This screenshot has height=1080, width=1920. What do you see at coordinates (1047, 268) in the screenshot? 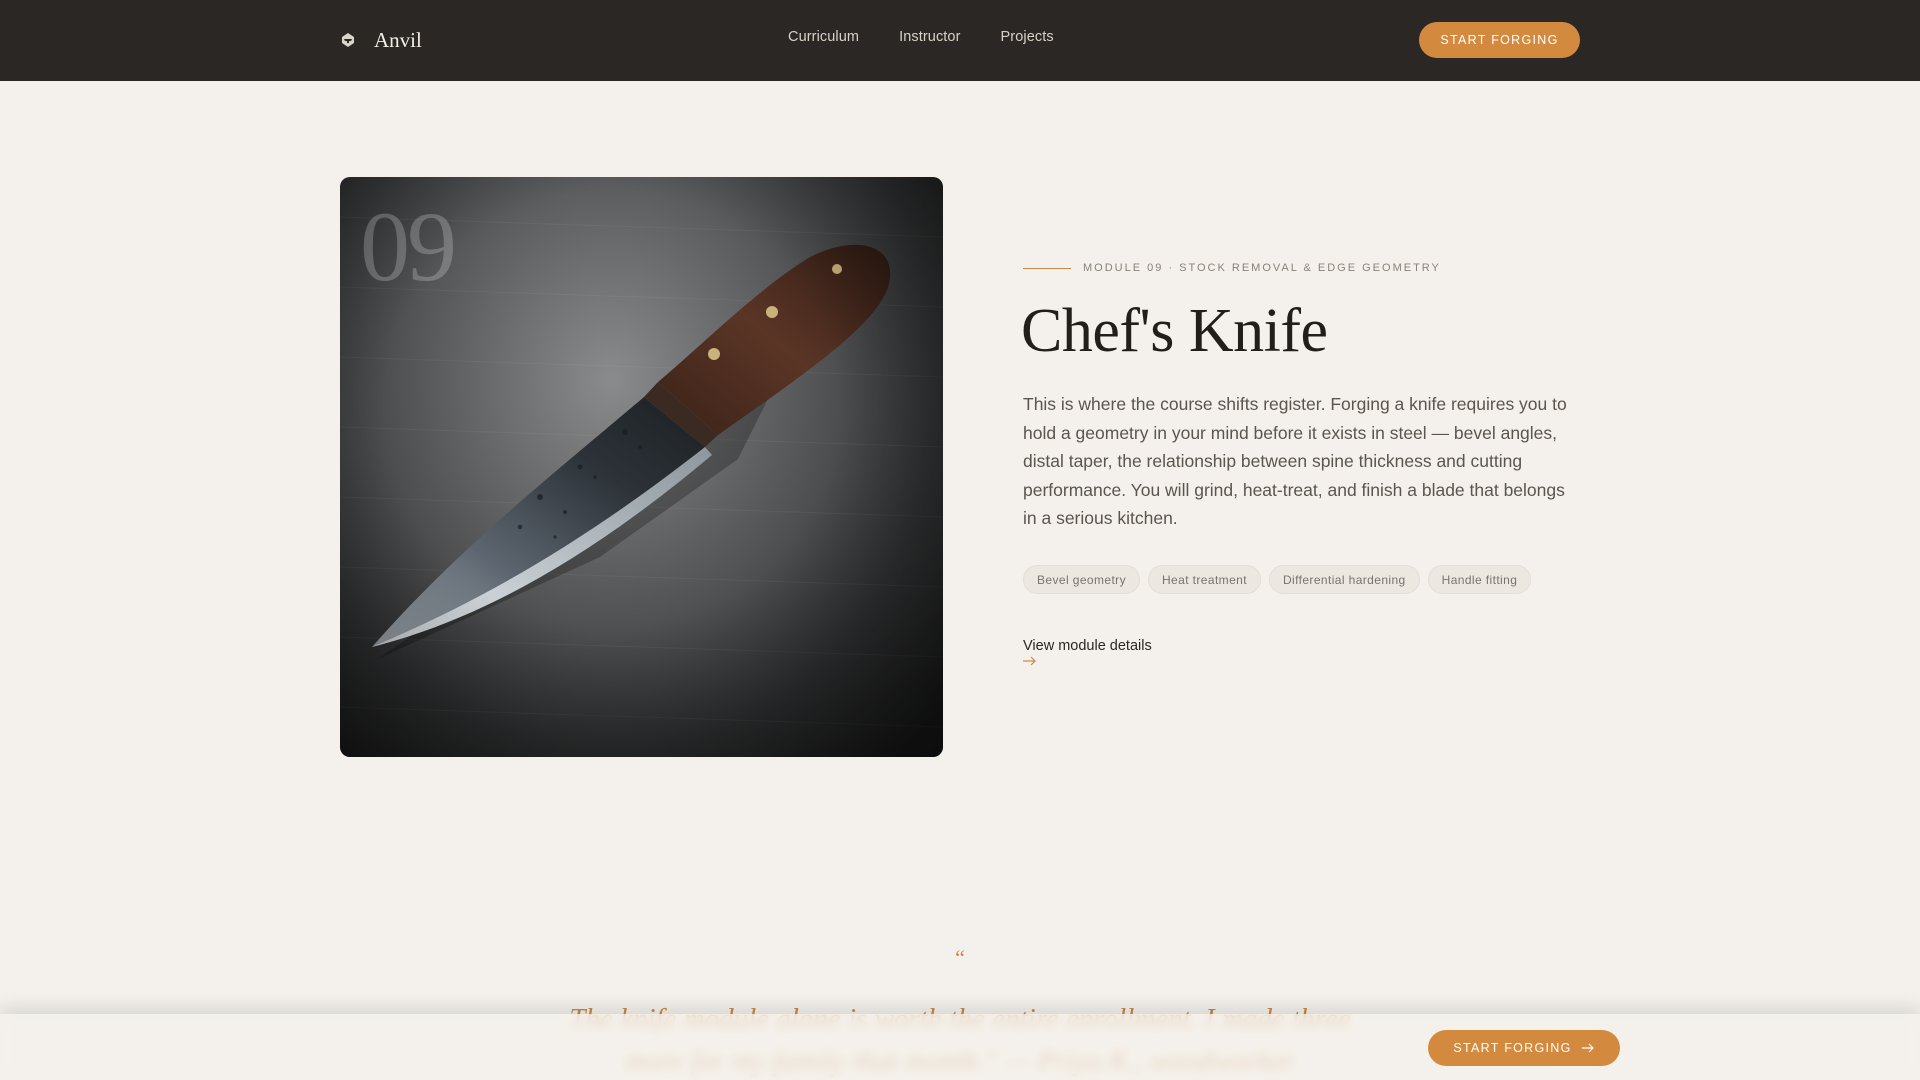
I see `eyebrow-divider` at bounding box center [1047, 268].